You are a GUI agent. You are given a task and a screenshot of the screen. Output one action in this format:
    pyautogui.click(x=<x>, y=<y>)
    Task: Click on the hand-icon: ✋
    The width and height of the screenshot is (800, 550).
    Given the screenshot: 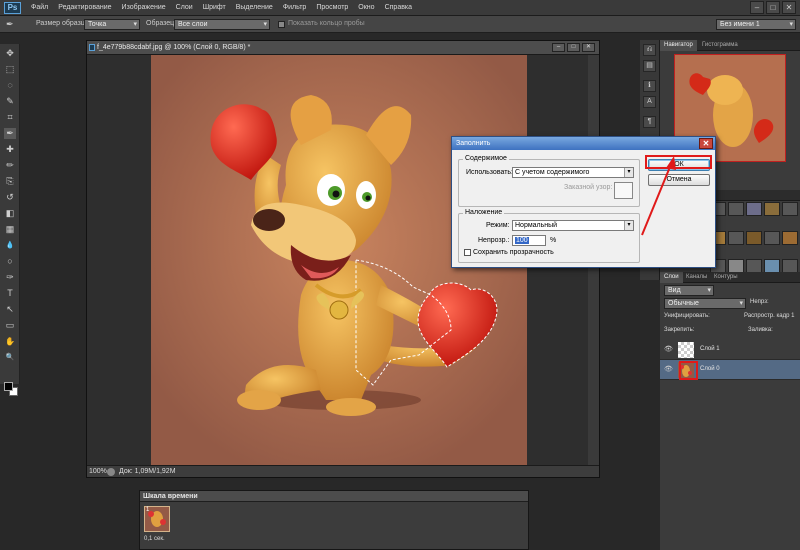 What is the action you would take?
    pyautogui.click(x=10, y=341)
    